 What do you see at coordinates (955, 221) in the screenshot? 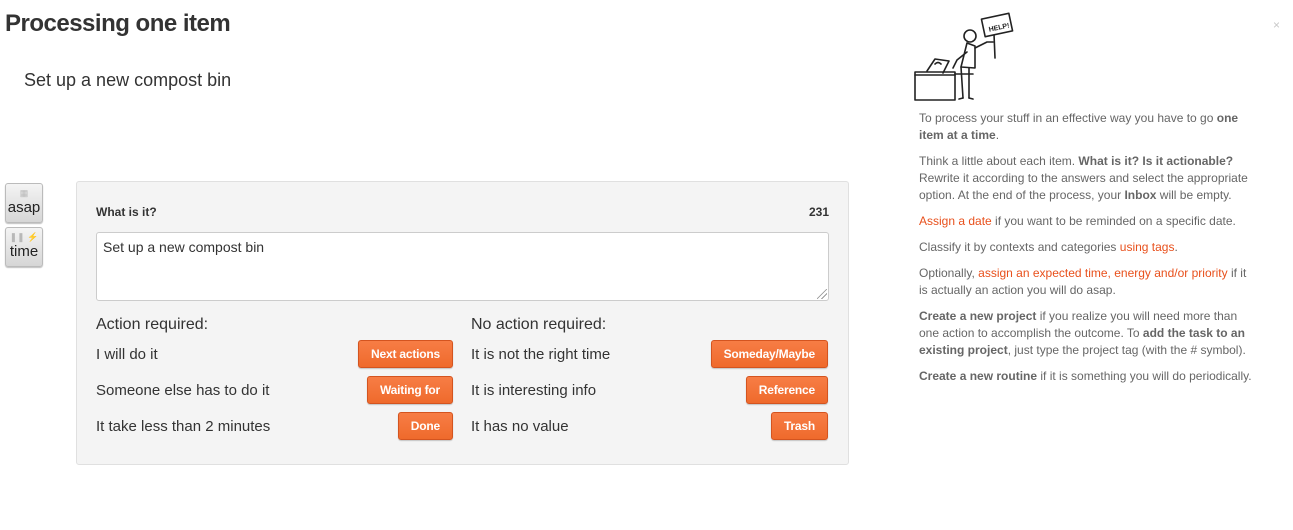
I see `assign-date-link: Assign a date` at bounding box center [955, 221].